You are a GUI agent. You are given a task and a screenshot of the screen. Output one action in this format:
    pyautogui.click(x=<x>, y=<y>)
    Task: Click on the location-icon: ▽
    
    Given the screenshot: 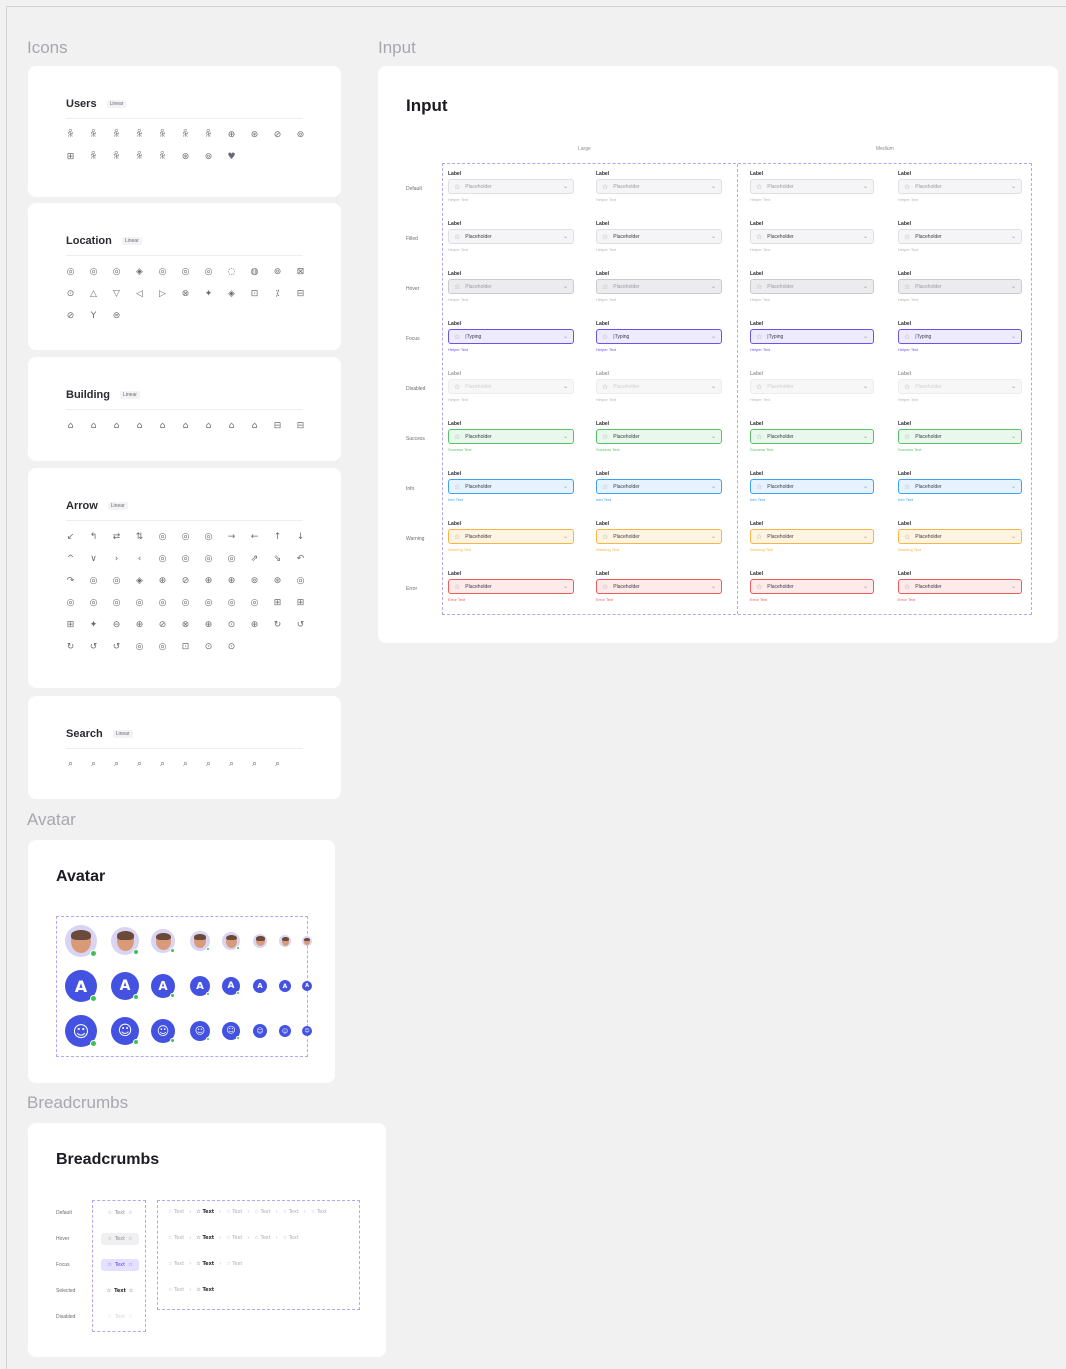 What is the action you would take?
    pyautogui.click(x=116, y=294)
    